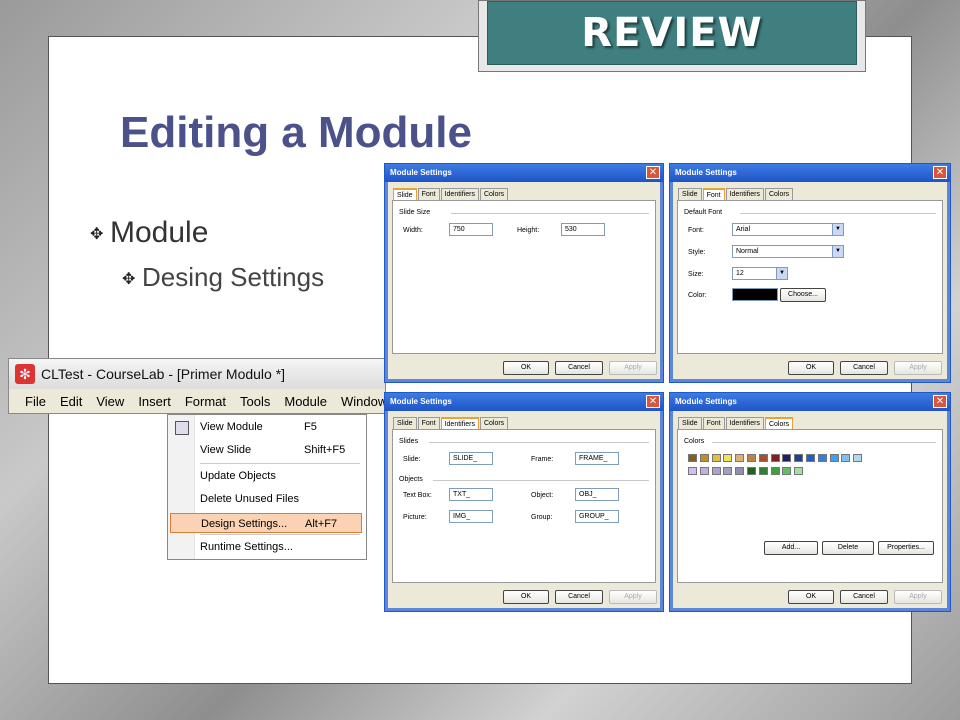  I want to click on size-select: 12 ▼, so click(760, 273).